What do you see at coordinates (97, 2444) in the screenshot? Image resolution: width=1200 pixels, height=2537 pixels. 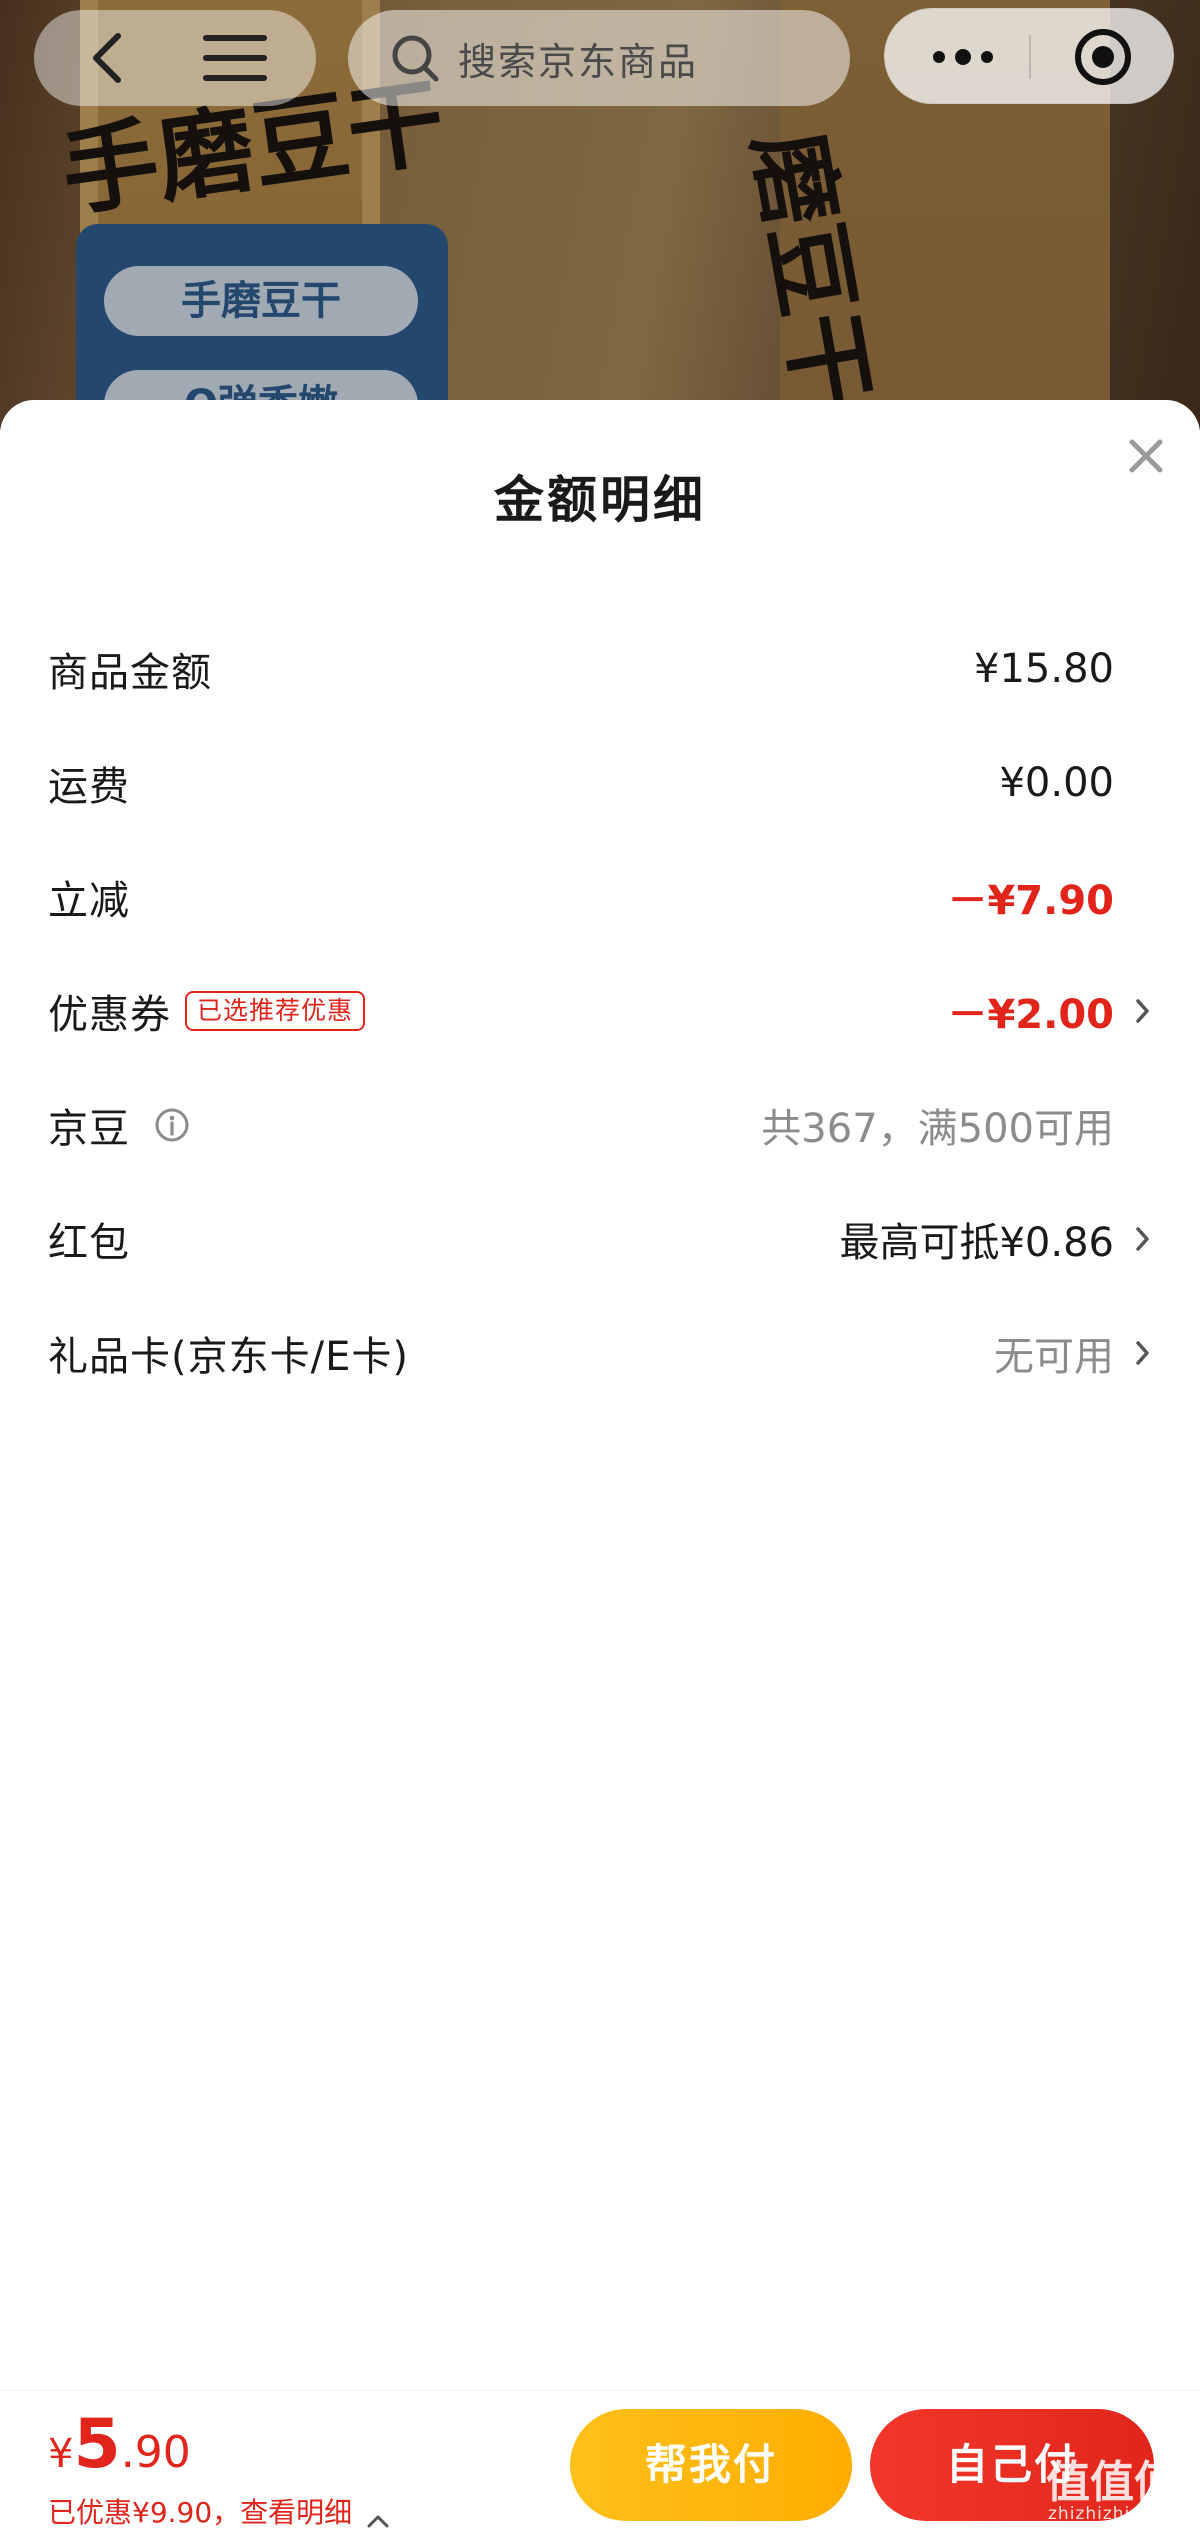 I see `price-integer: 5` at bounding box center [97, 2444].